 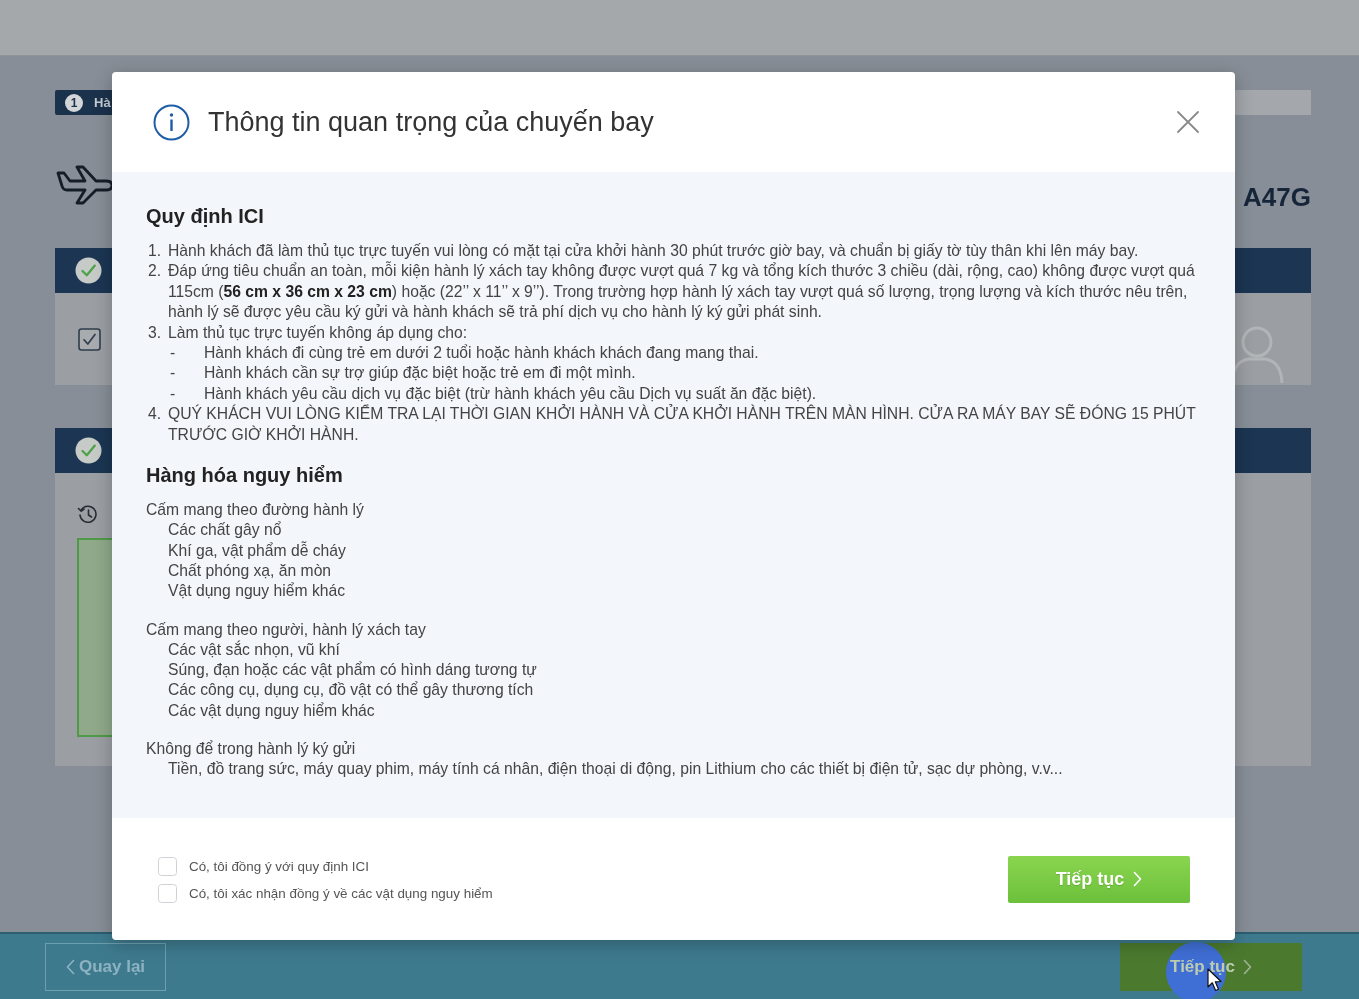 What do you see at coordinates (654, 251) in the screenshot?
I see `list-item-text: Hành khách đã làm thủ tục trực tuyến vui lòng có mặt tại cửa khởi hành 30 phút trước giờ bay, và chuẩn bị giấy tờ tùy thân khi lên máy bay.` at bounding box center [654, 251].